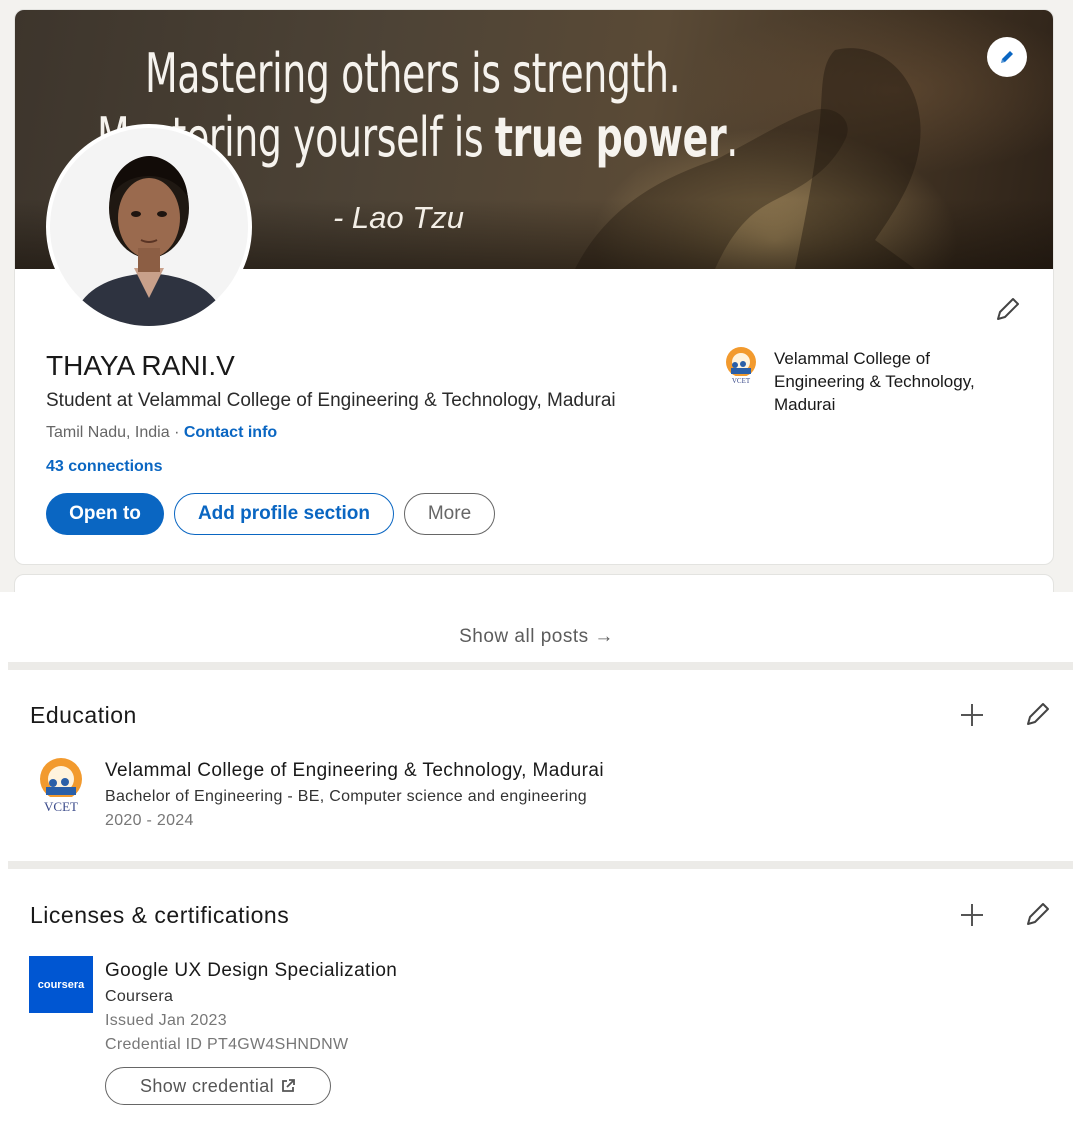 The height and width of the screenshot is (1130, 1073). I want to click on show-credential-button: Show credential, so click(218, 1086).